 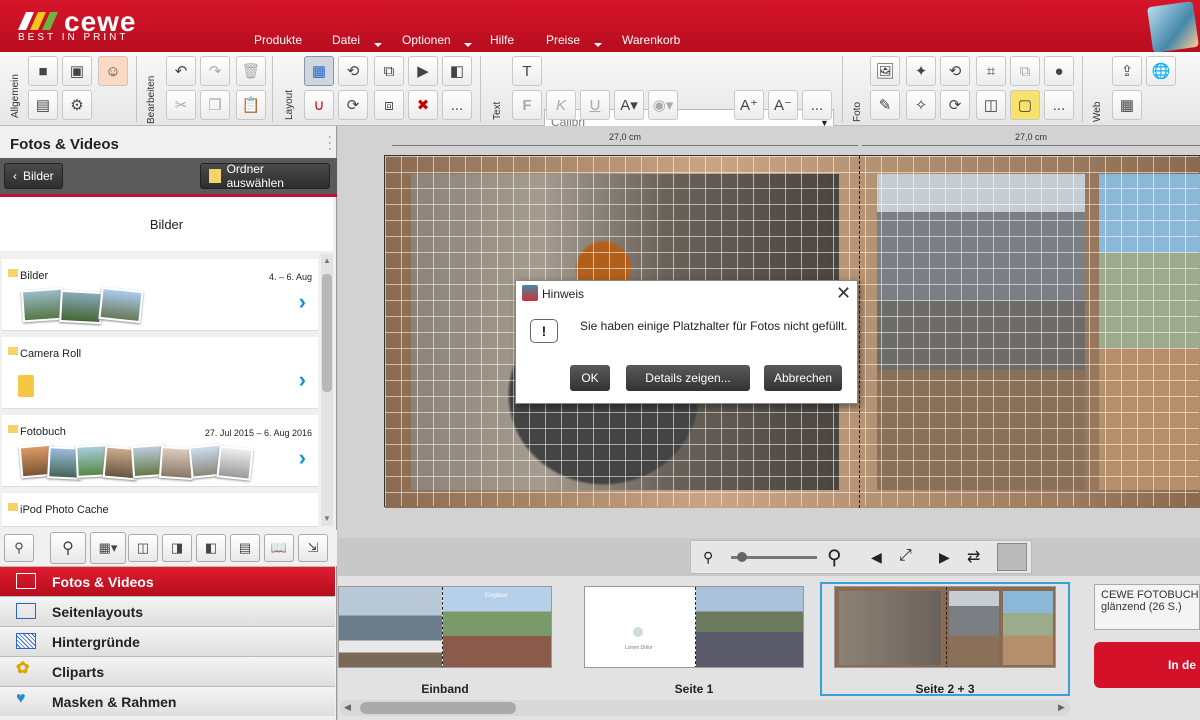 What do you see at coordinates (313, 548) in the screenshot?
I see `export-icon: ⇲` at bounding box center [313, 548].